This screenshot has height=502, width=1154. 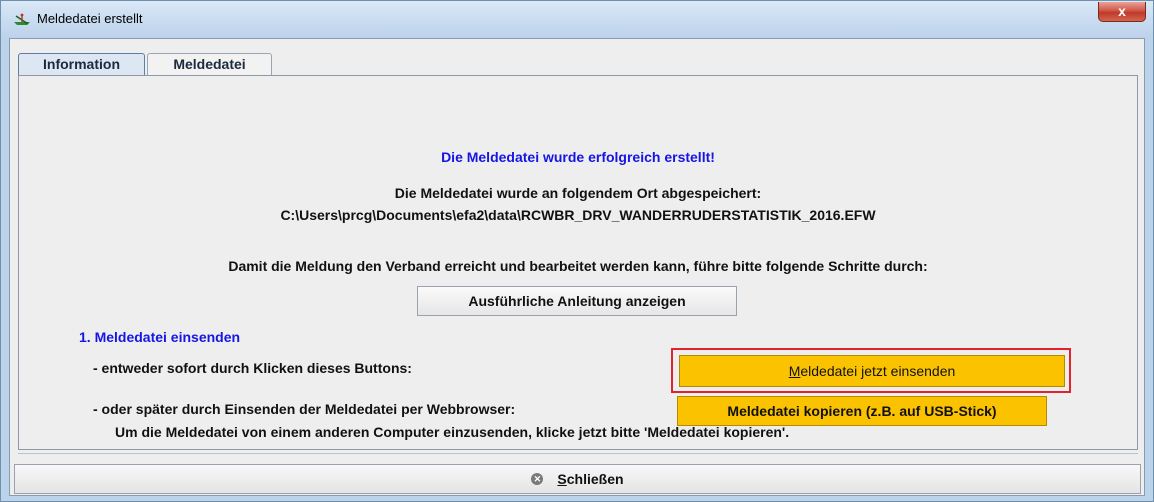 What do you see at coordinates (90, 18) in the screenshot?
I see `window-title: Meldedatei erstellt` at bounding box center [90, 18].